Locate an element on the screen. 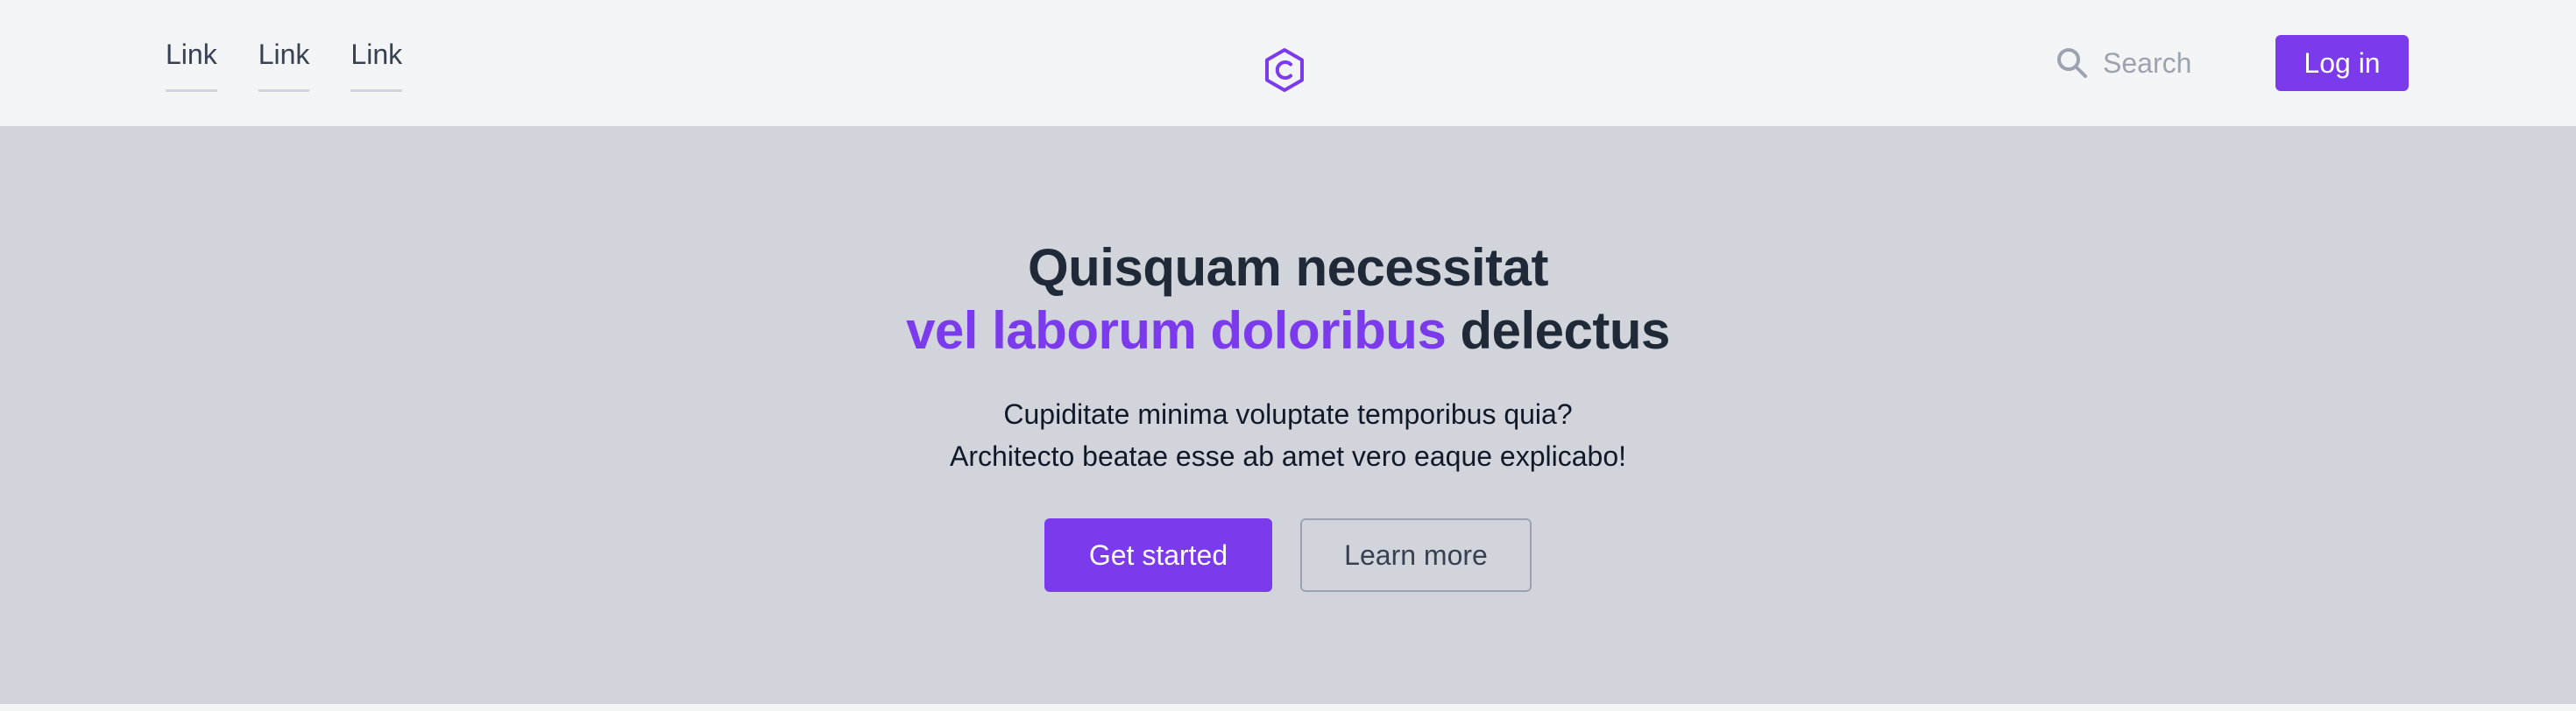 This screenshot has width=2576, height=711. hero-title-rest: delectus is located at coordinates (1558, 330).